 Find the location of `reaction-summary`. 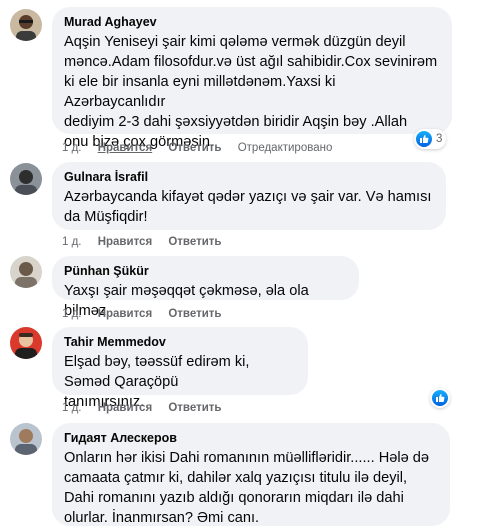

reaction-summary is located at coordinates (440, 398).